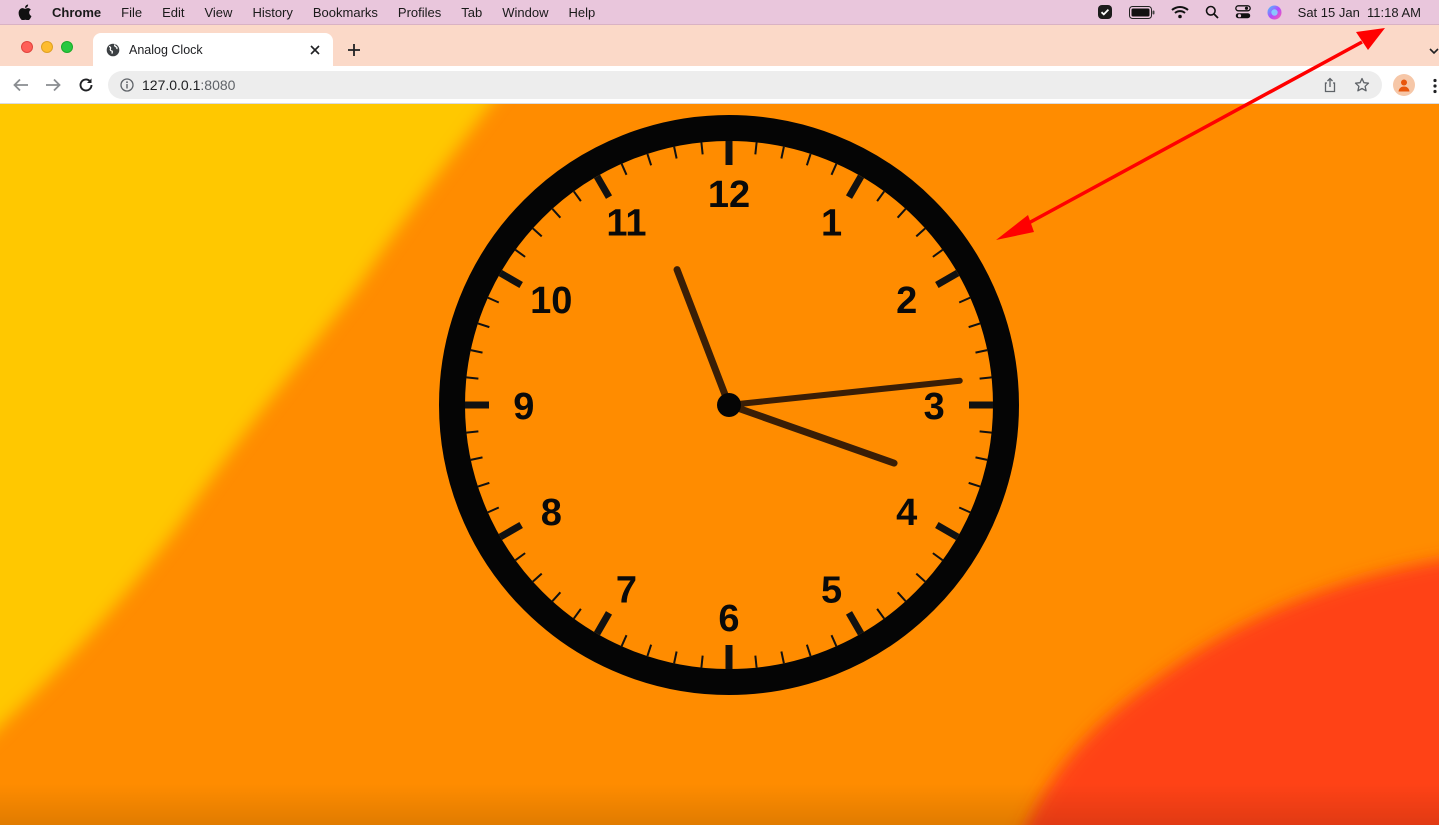 The image size is (1439, 825). What do you see at coordinates (131, 12) in the screenshot?
I see `menu-file: File` at bounding box center [131, 12].